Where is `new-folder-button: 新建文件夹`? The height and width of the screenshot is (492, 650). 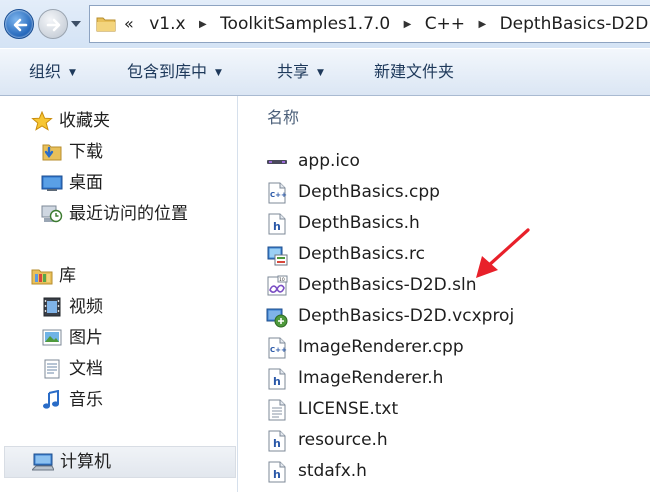 new-folder-button: 新建文件夹 is located at coordinates (414, 72).